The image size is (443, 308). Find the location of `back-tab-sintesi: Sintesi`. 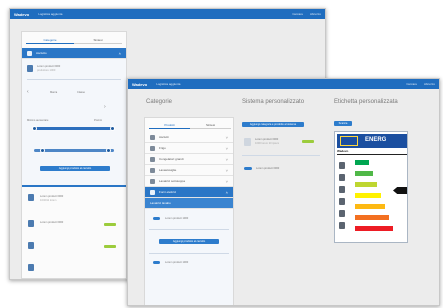

back-tab-sintesi: Sintesi is located at coordinates (98, 40).